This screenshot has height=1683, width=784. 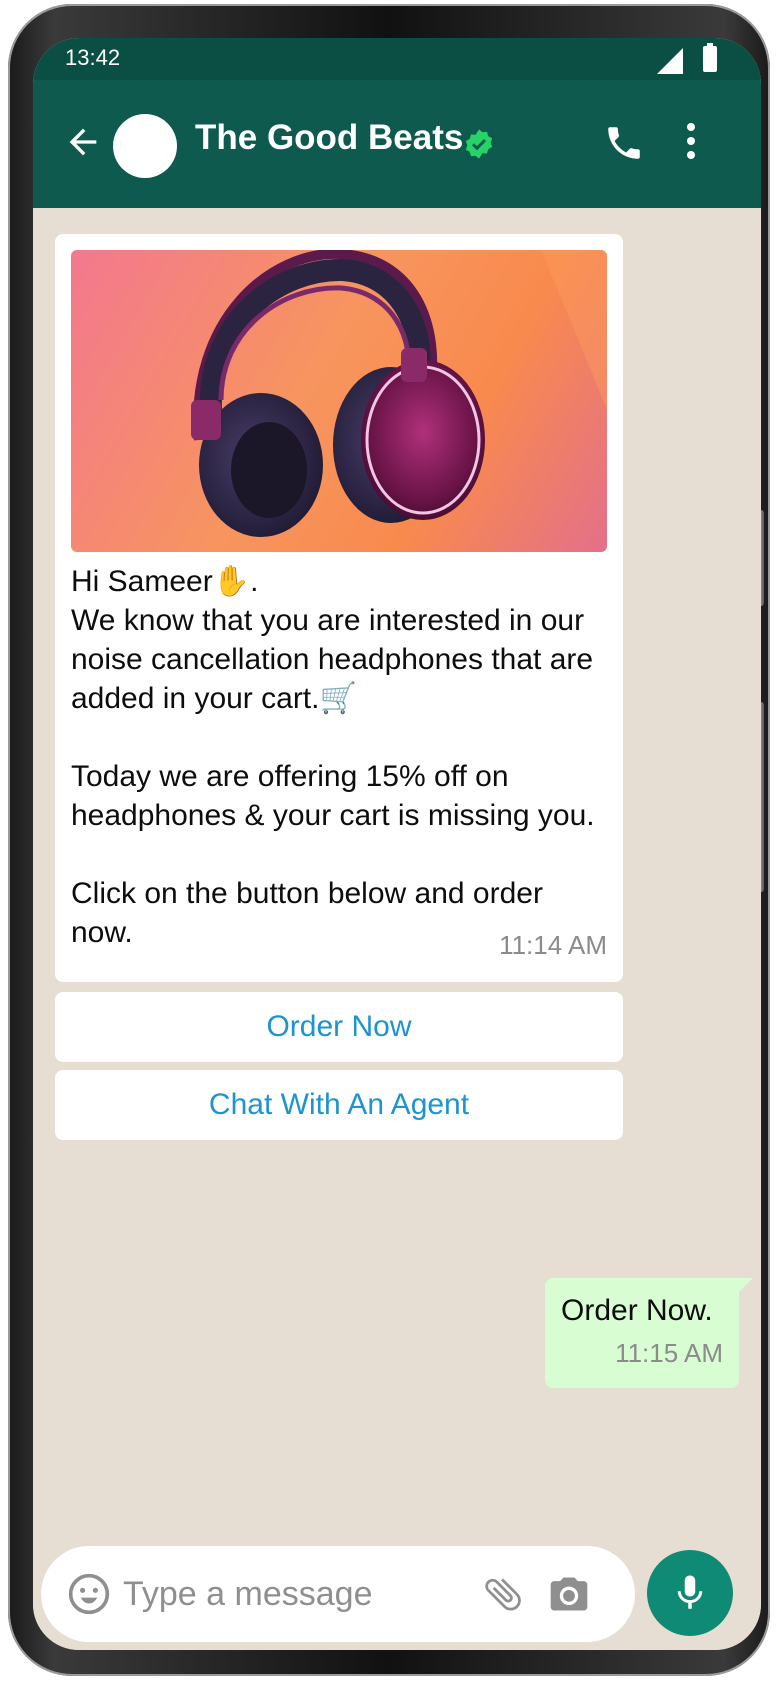 What do you see at coordinates (397, 59) in the screenshot?
I see `status-bar: 13:42` at bounding box center [397, 59].